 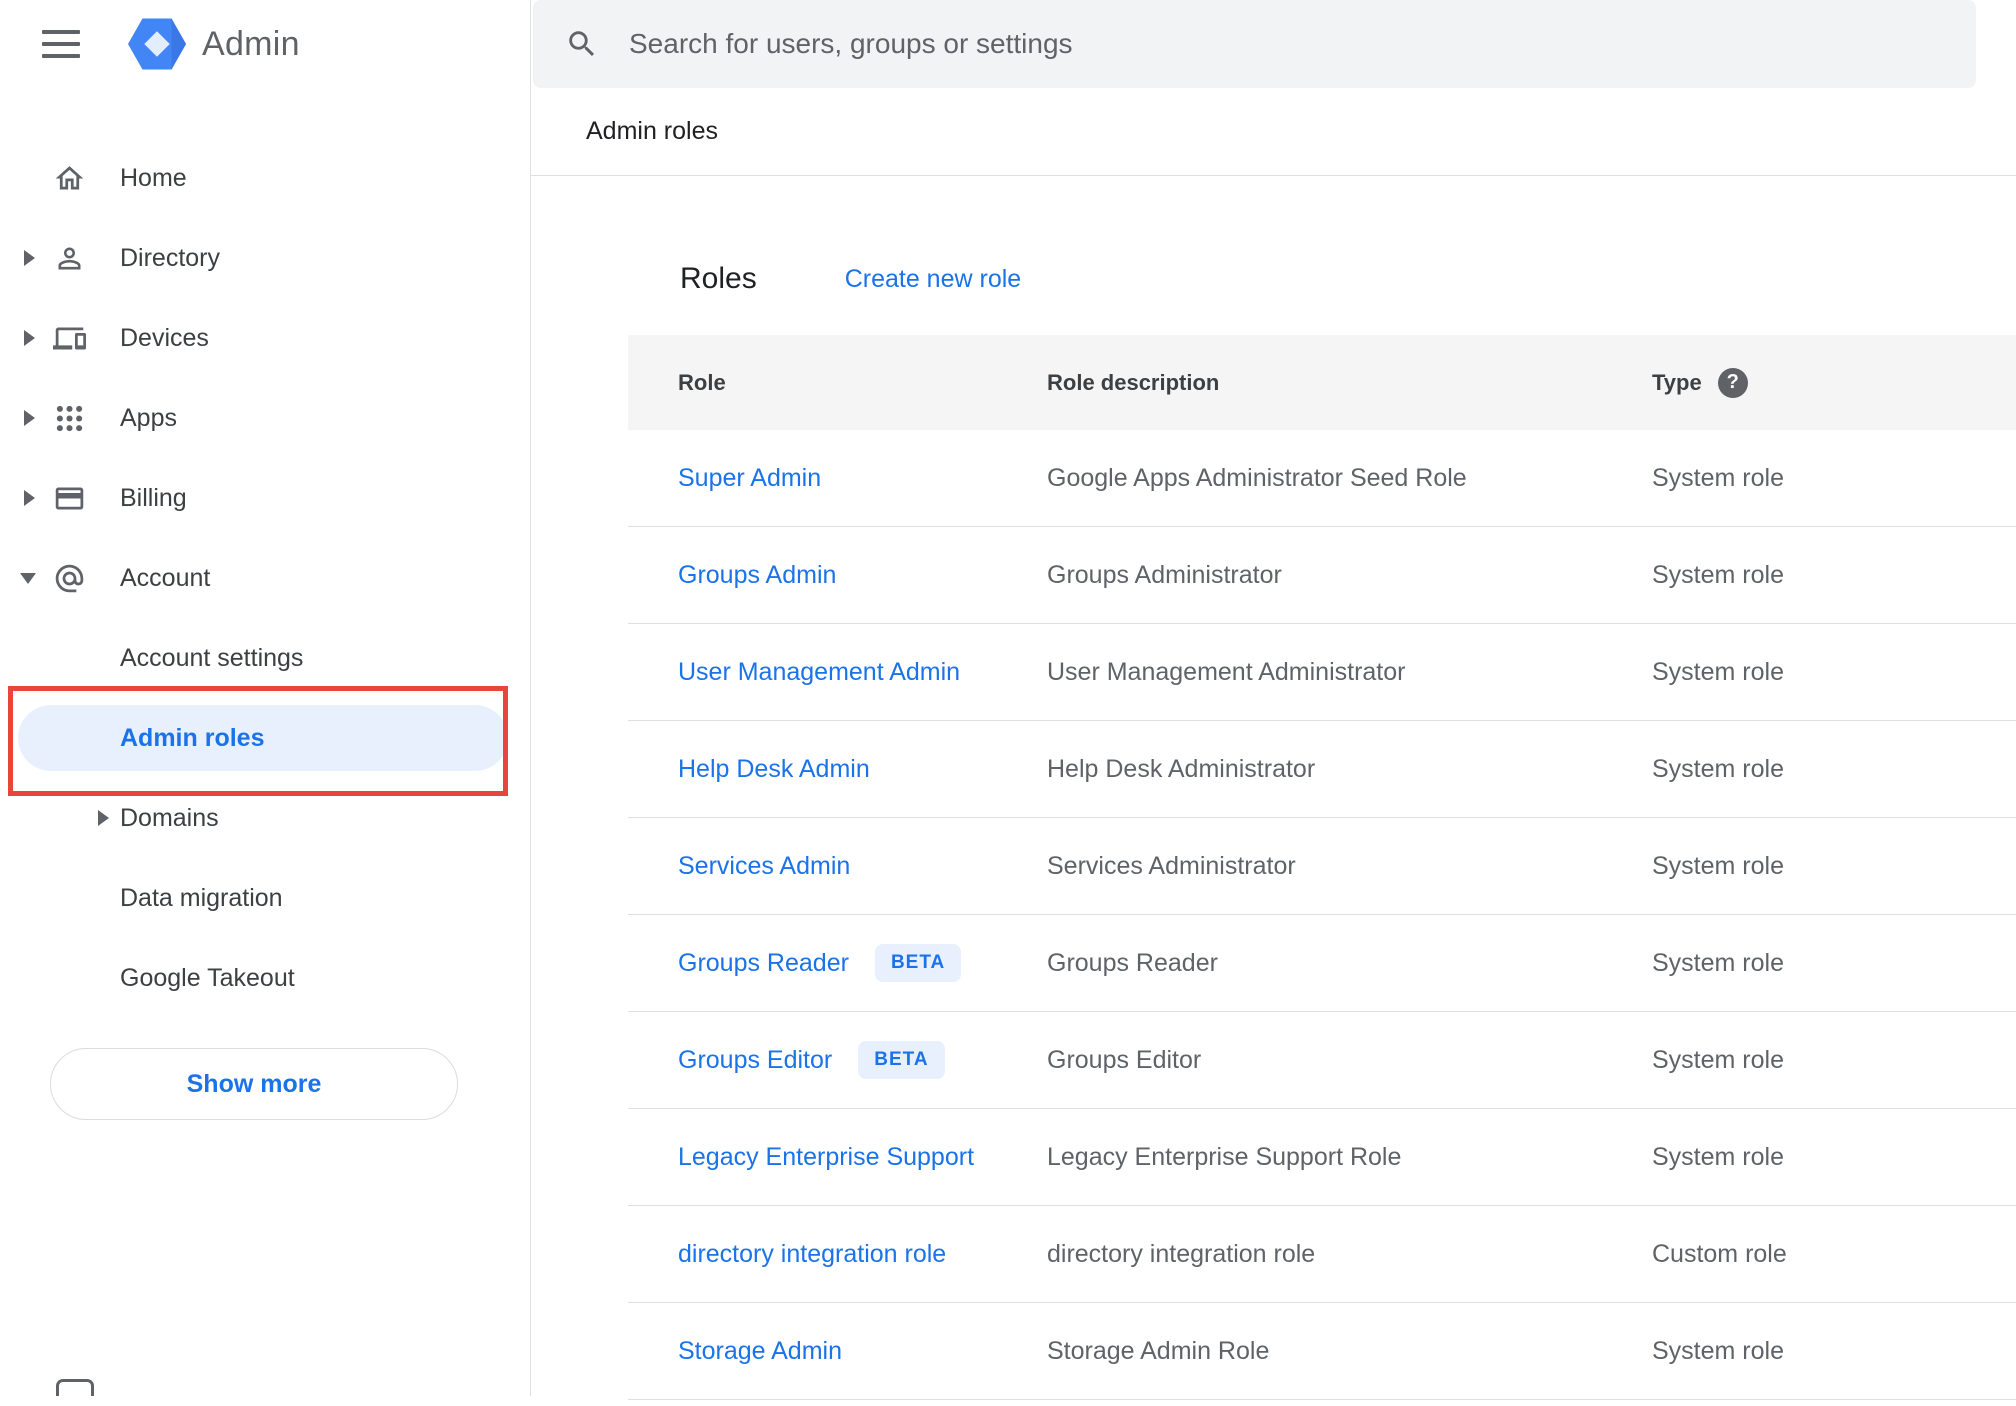 What do you see at coordinates (1224, 1156) in the screenshot?
I see `role-description: Legacy Enterprise Support Role` at bounding box center [1224, 1156].